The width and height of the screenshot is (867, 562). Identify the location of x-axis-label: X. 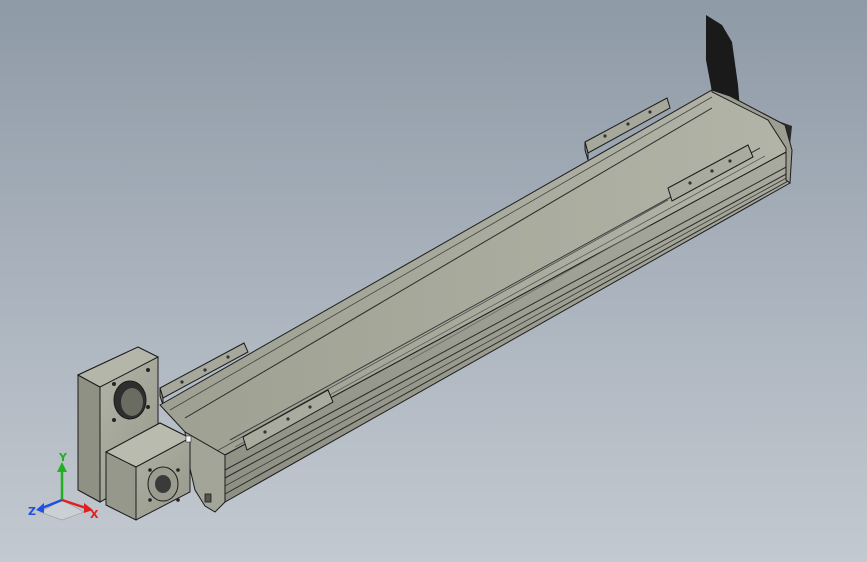
(94, 514).